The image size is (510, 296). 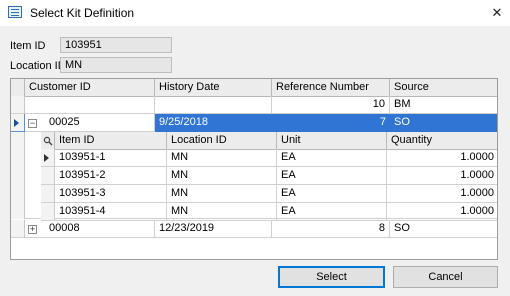 I want to click on header-corner, so click(x=18, y=88).